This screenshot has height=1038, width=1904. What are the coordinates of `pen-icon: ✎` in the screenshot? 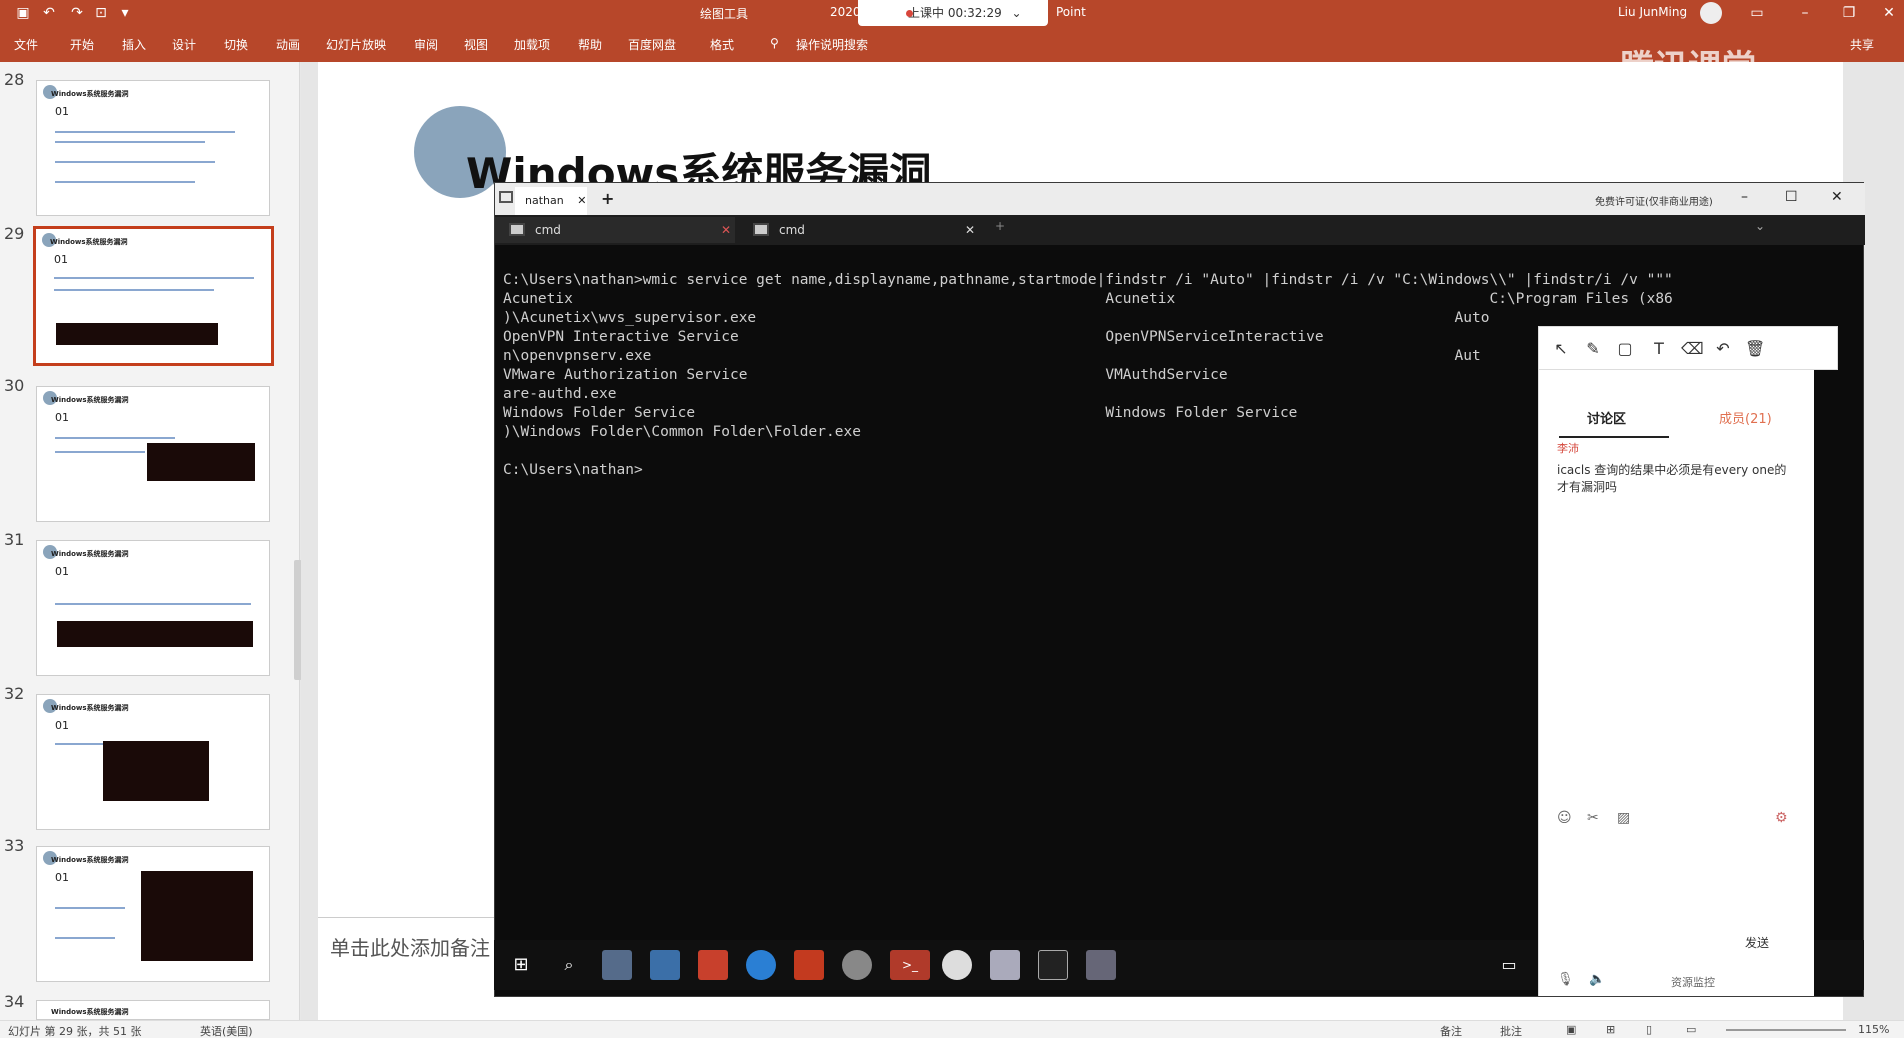 It's located at (1593, 349).